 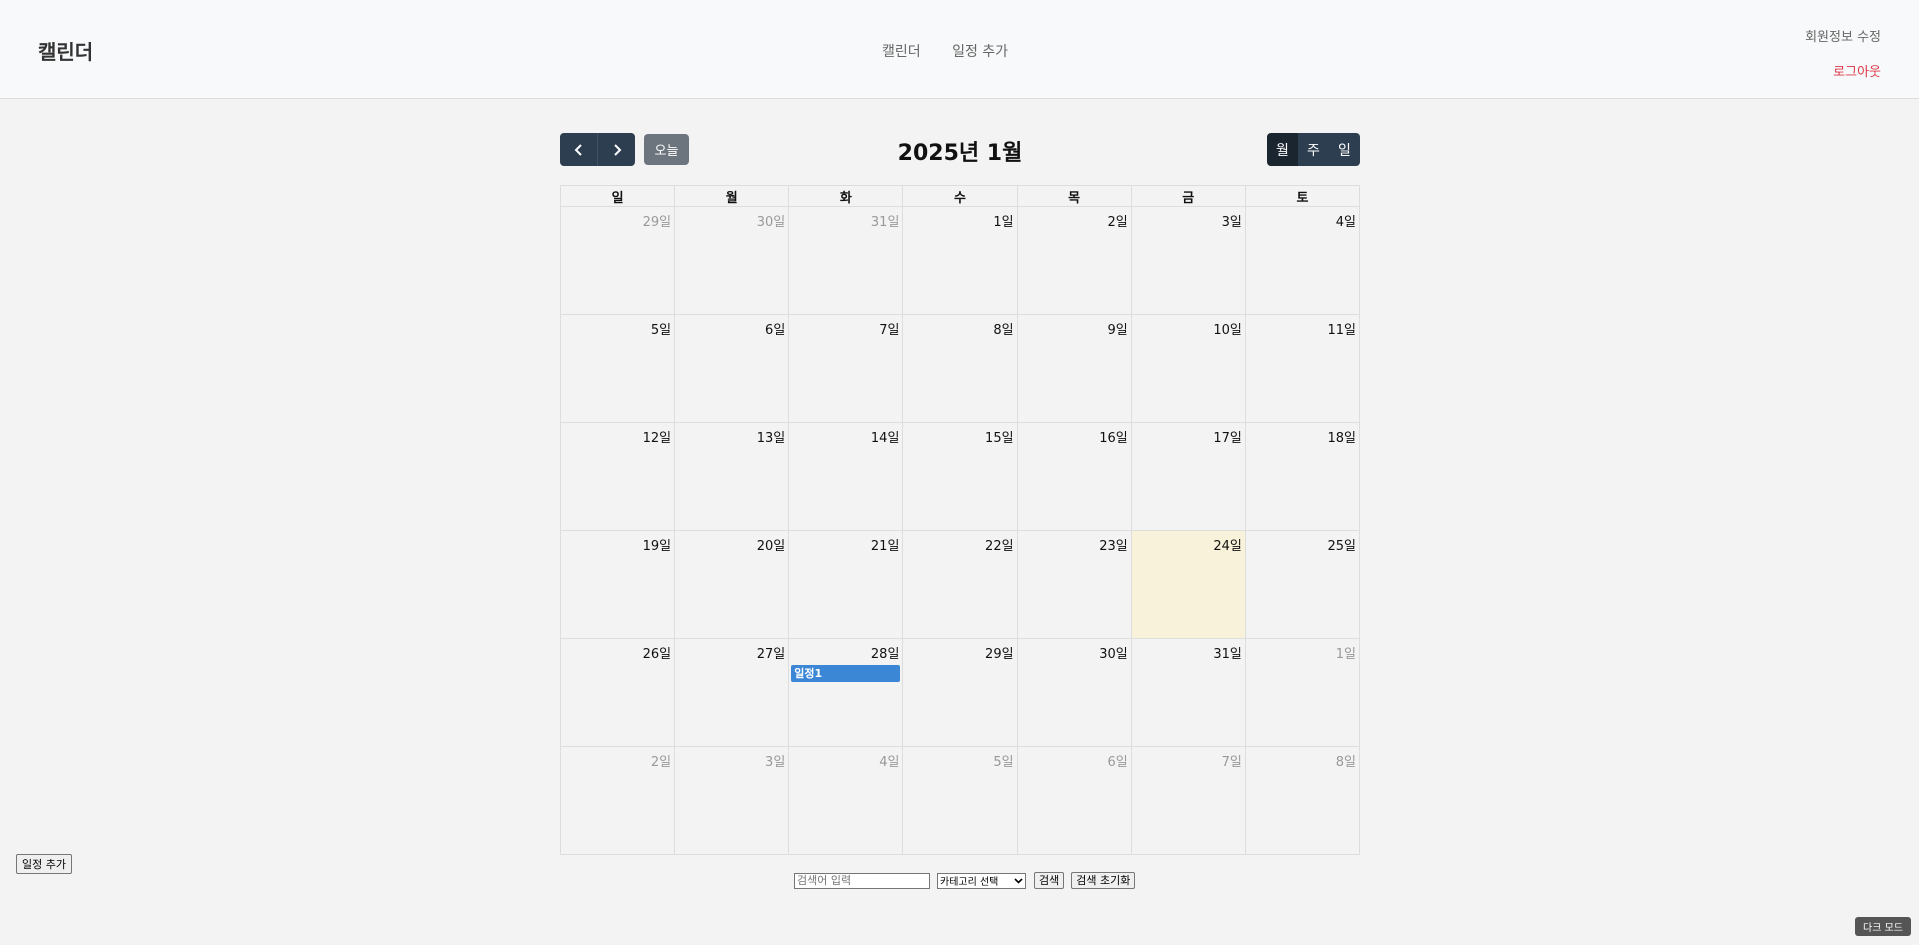 I want to click on edit-profile-link: 회원정보 수정, so click(x=1843, y=35).